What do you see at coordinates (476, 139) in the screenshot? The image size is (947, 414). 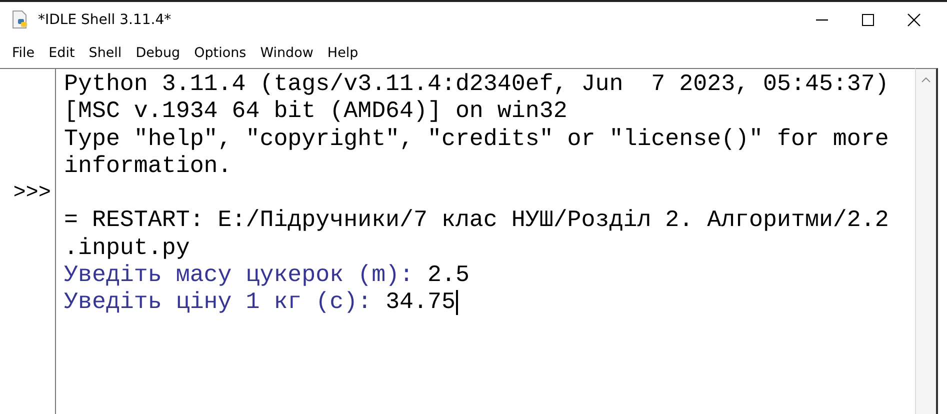 I see `output-line: Type "help", "copyright", "credits" or "license()" for more` at bounding box center [476, 139].